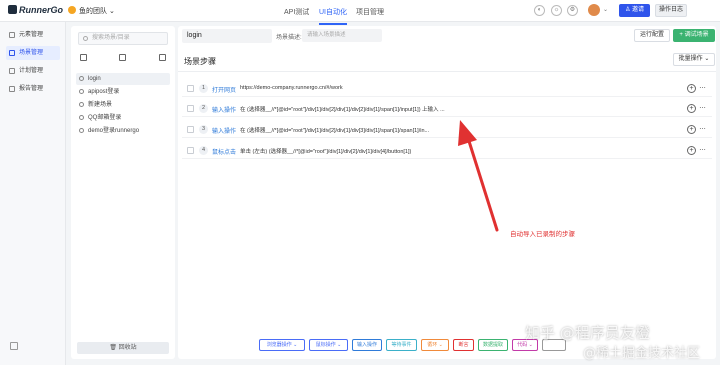  I want to click on toolbar-label: 循环, so click(432, 345).